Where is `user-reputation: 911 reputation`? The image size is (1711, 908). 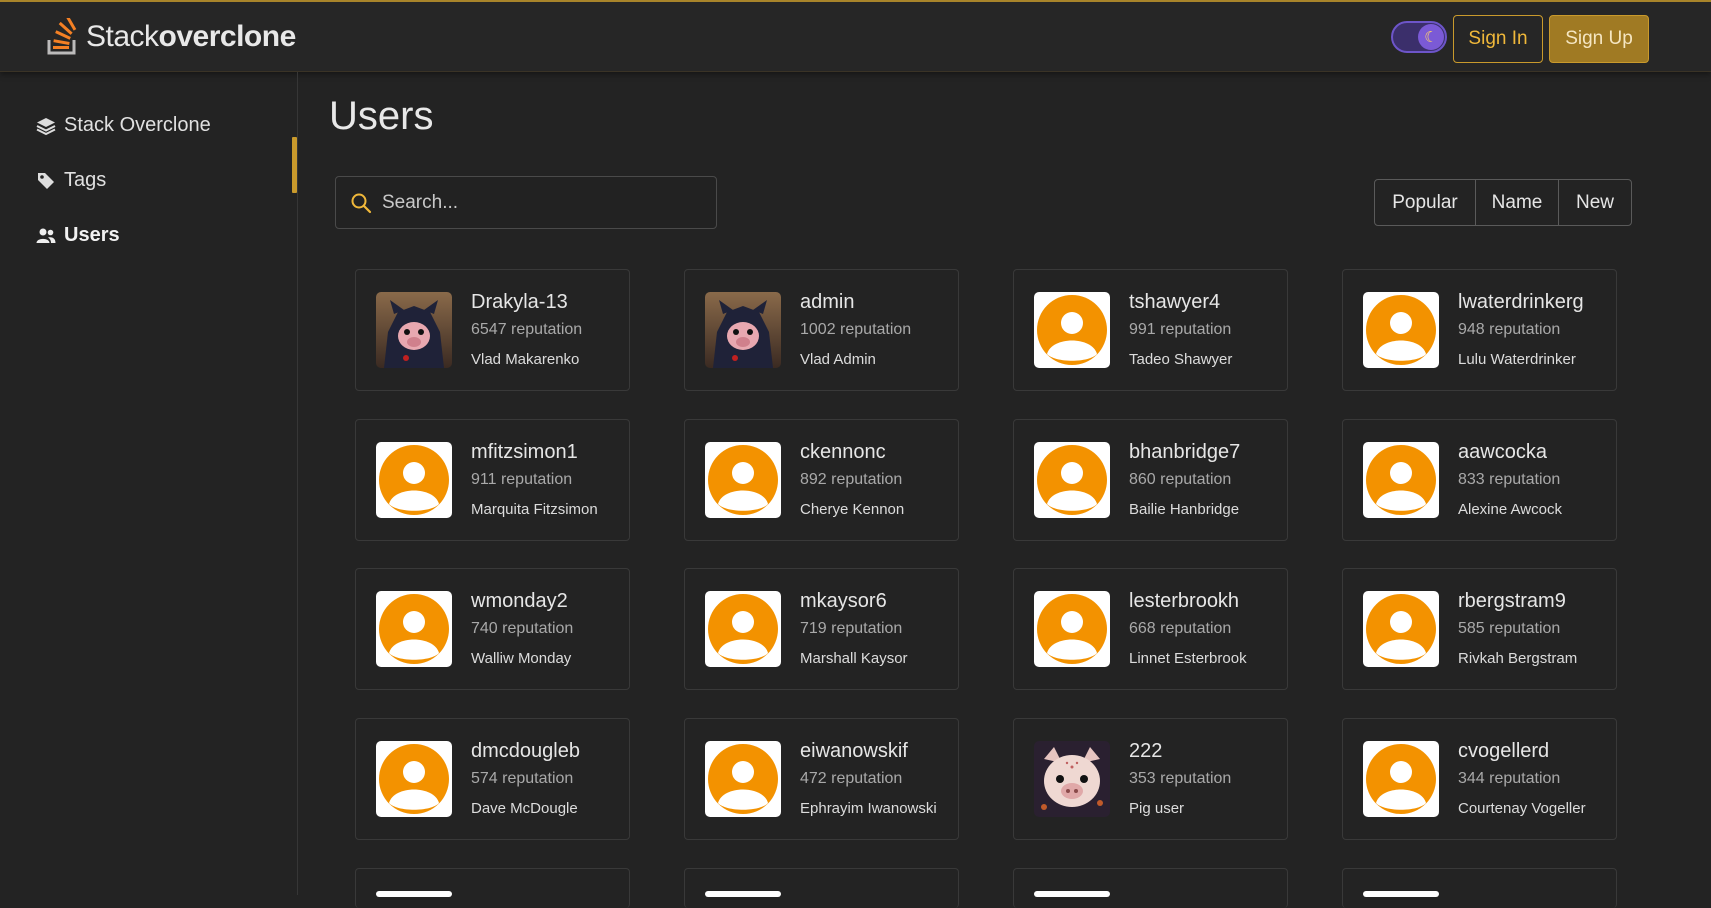
user-reputation: 911 reputation is located at coordinates (522, 479).